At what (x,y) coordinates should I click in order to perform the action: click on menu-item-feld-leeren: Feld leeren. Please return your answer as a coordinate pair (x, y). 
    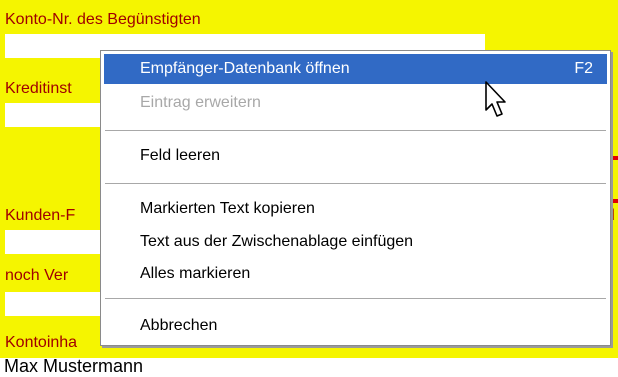
    Looking at the image, I should click on (355, 156).